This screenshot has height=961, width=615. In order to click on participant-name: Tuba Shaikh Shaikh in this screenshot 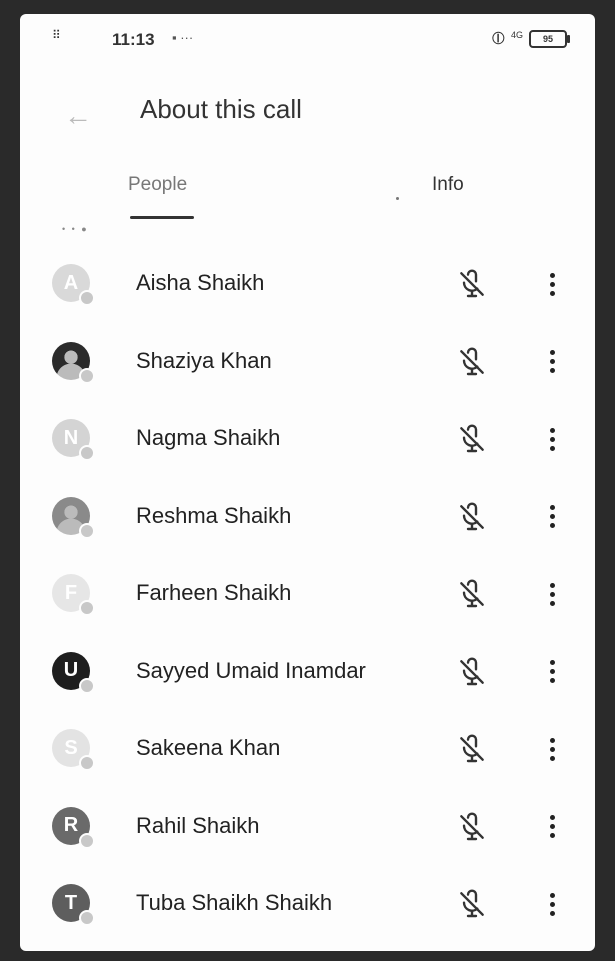, I will do `click(234, 902)`.